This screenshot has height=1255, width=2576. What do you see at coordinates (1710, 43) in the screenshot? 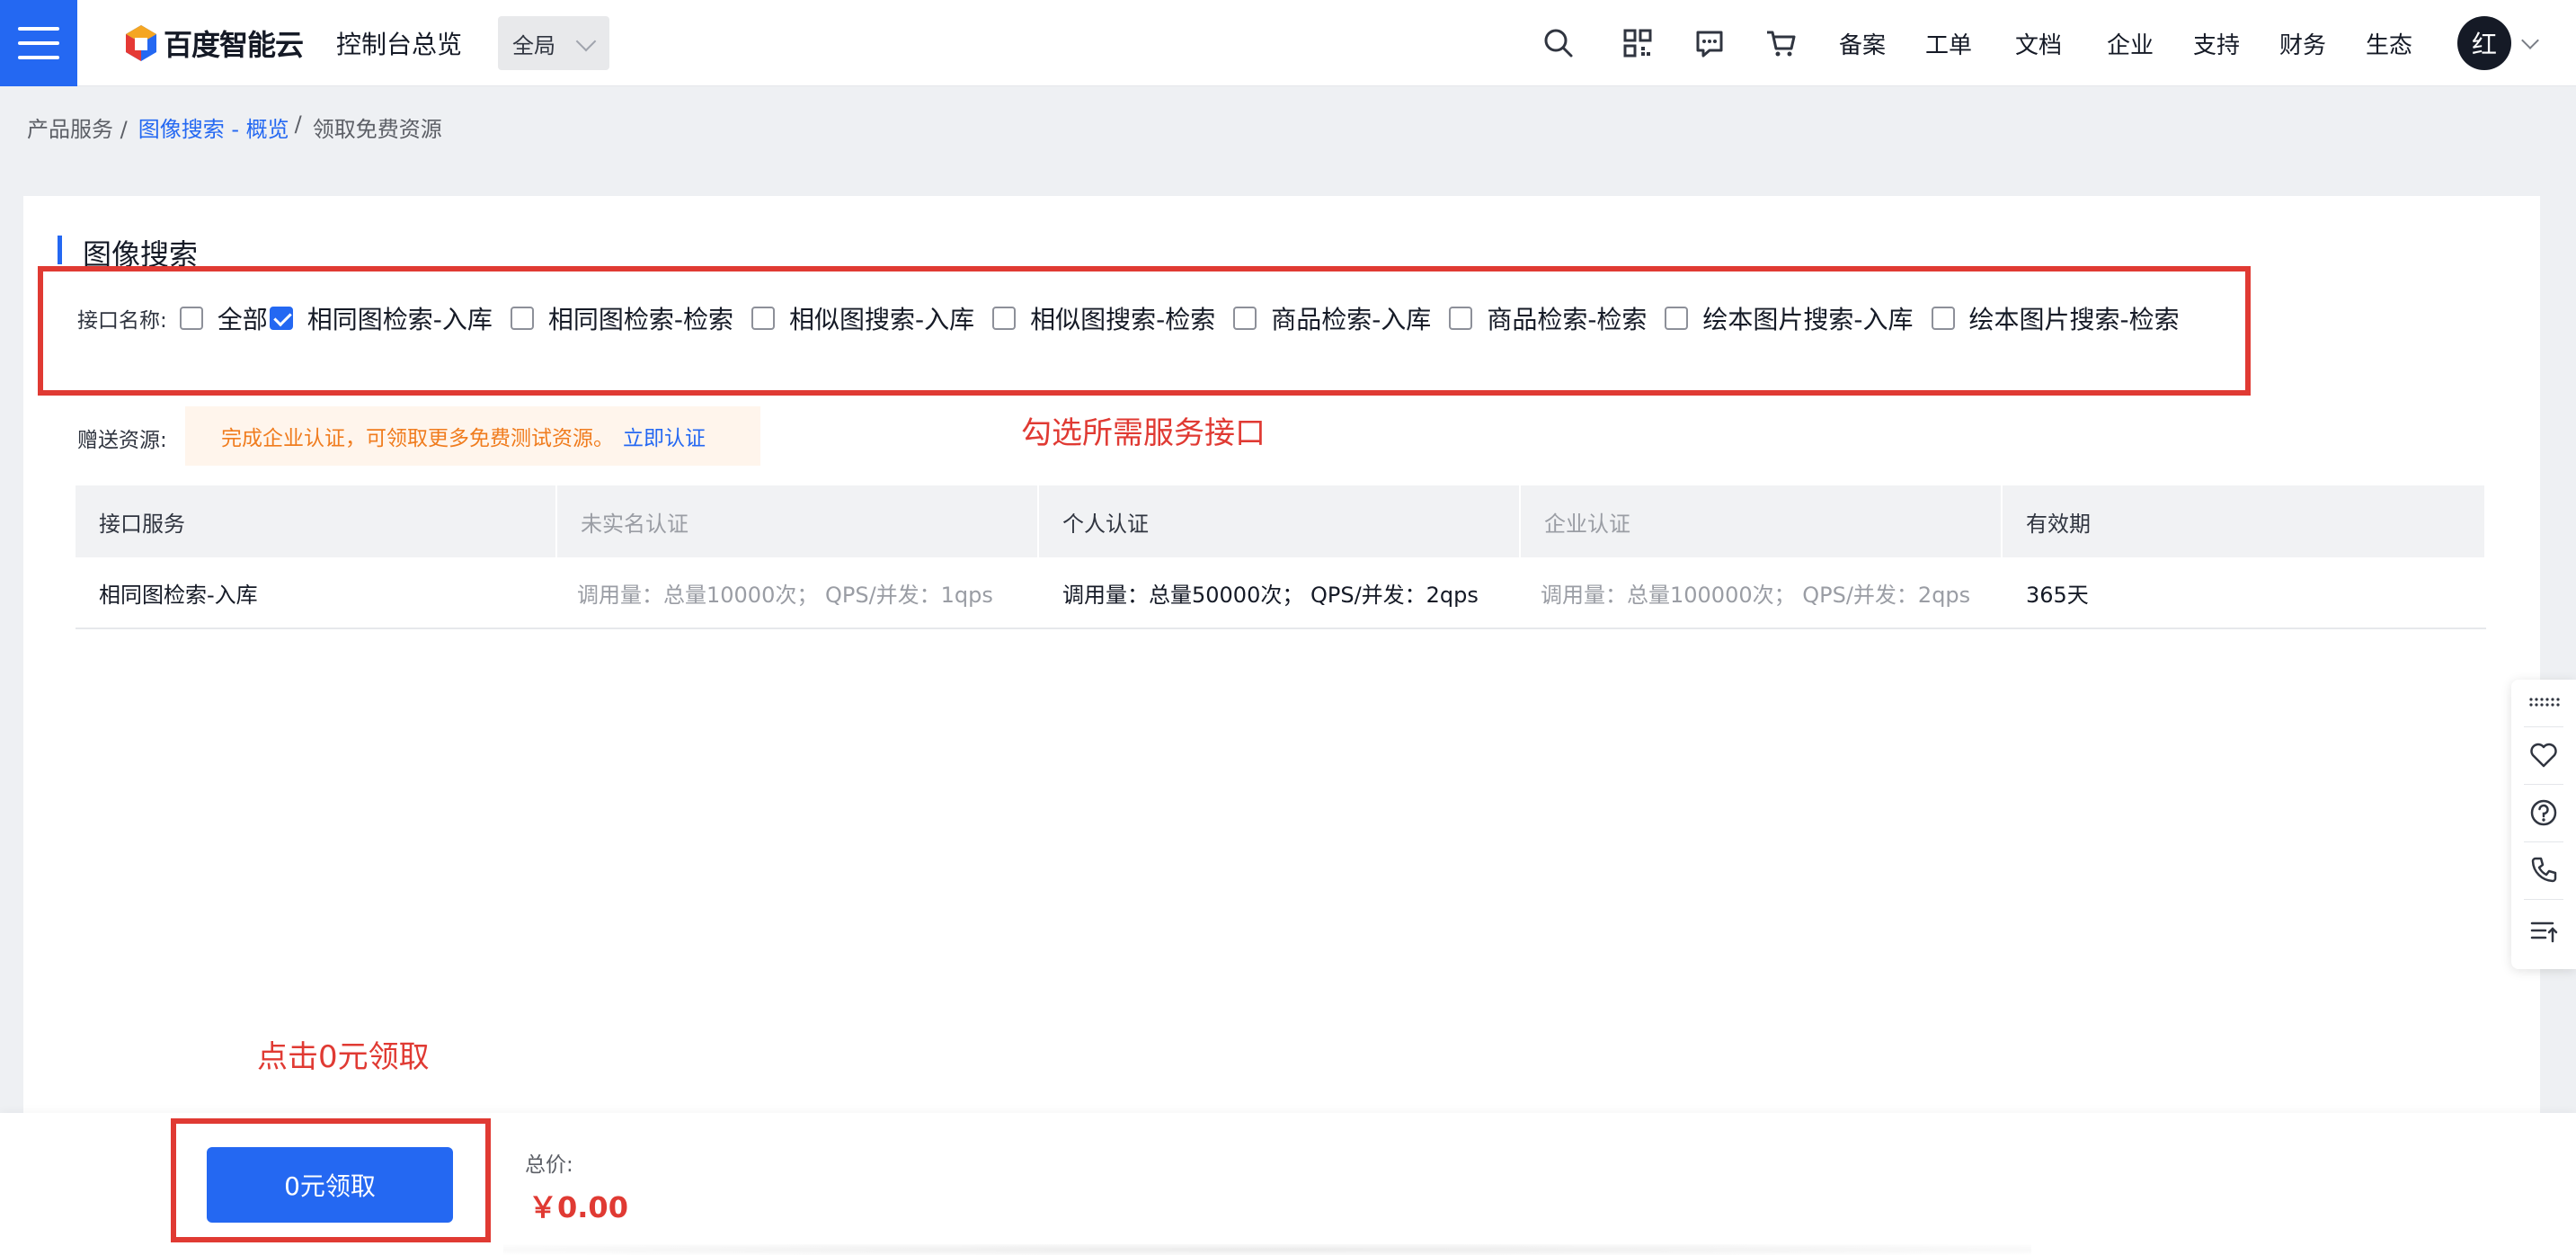
I see `message-icon` at bounding box center [1710, 43].